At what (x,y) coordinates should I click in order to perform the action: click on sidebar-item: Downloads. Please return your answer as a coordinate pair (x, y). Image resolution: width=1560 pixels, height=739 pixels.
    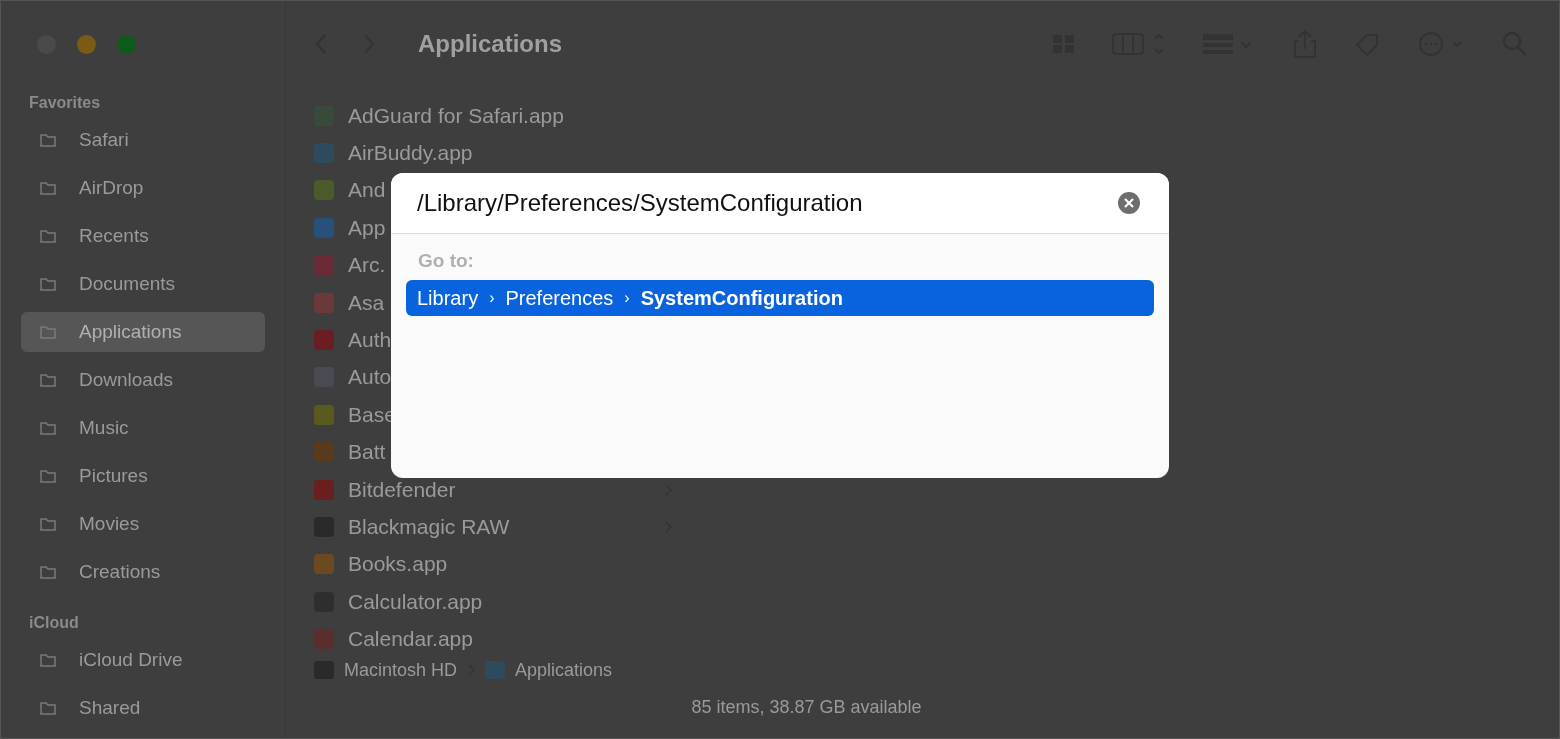
    Looking at the image, I should click on (143, 380).